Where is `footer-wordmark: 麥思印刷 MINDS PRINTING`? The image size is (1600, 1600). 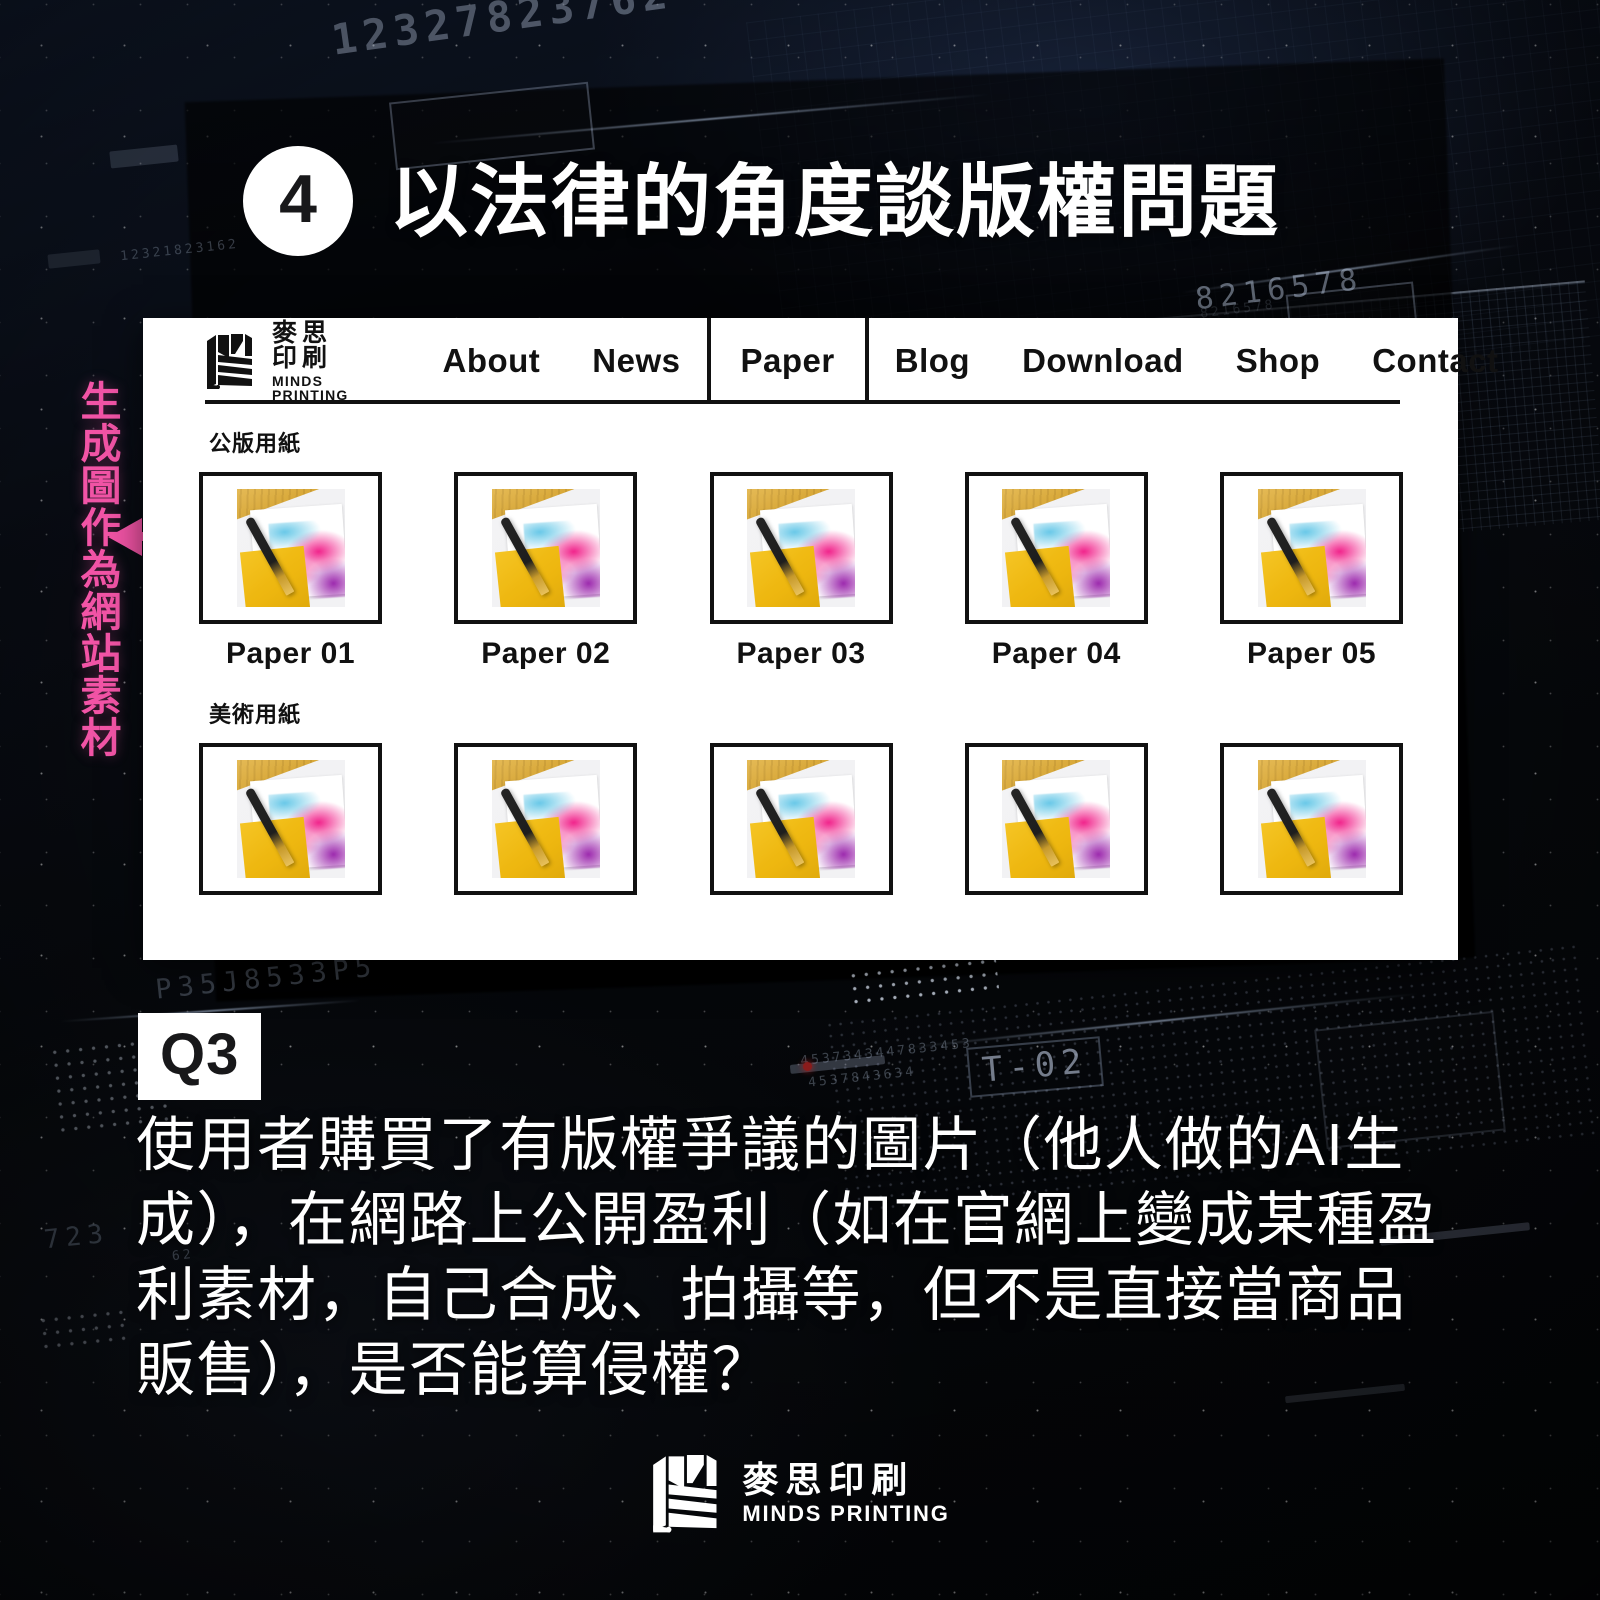
footer-wordmark: 麥思印刷 MINDS PRINTING is located at coordinates (846, 1492).